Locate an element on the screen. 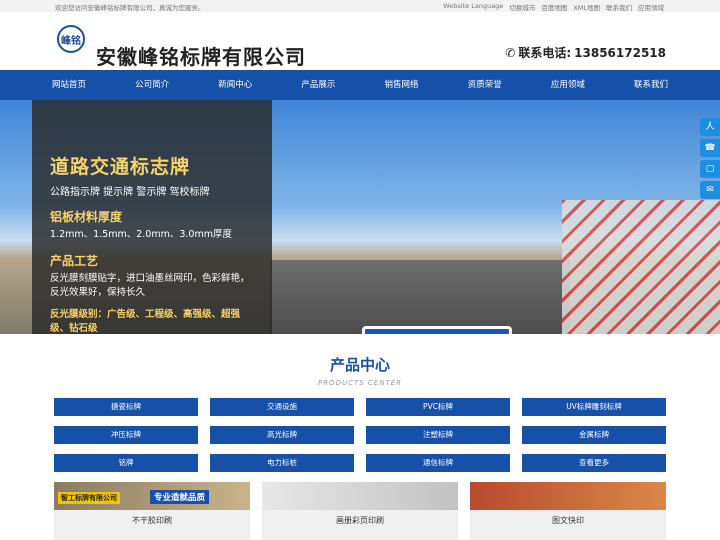 The image size is (720, 540). nav-applications: 应用领域 is located at coordinates (568, 85).